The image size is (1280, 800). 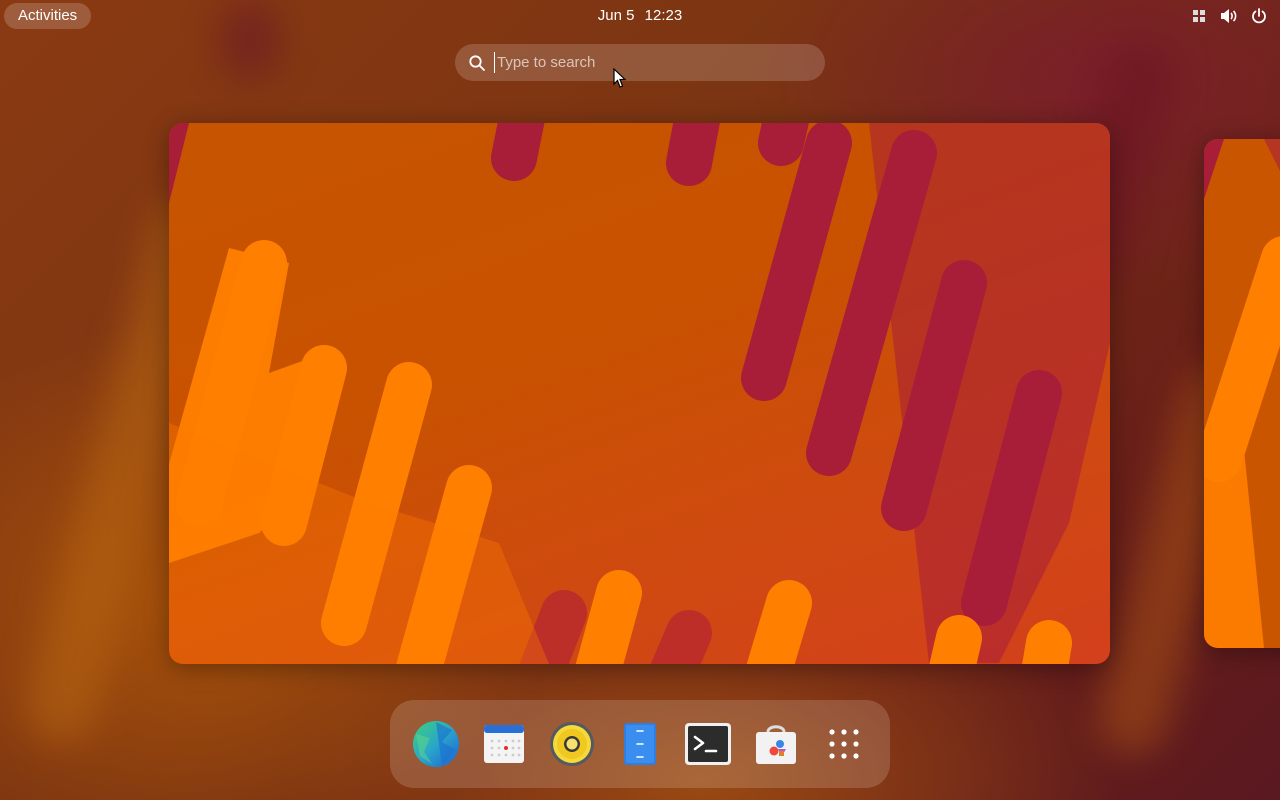 I want to click on dash-app-music-player, so click(x=572, y=744).